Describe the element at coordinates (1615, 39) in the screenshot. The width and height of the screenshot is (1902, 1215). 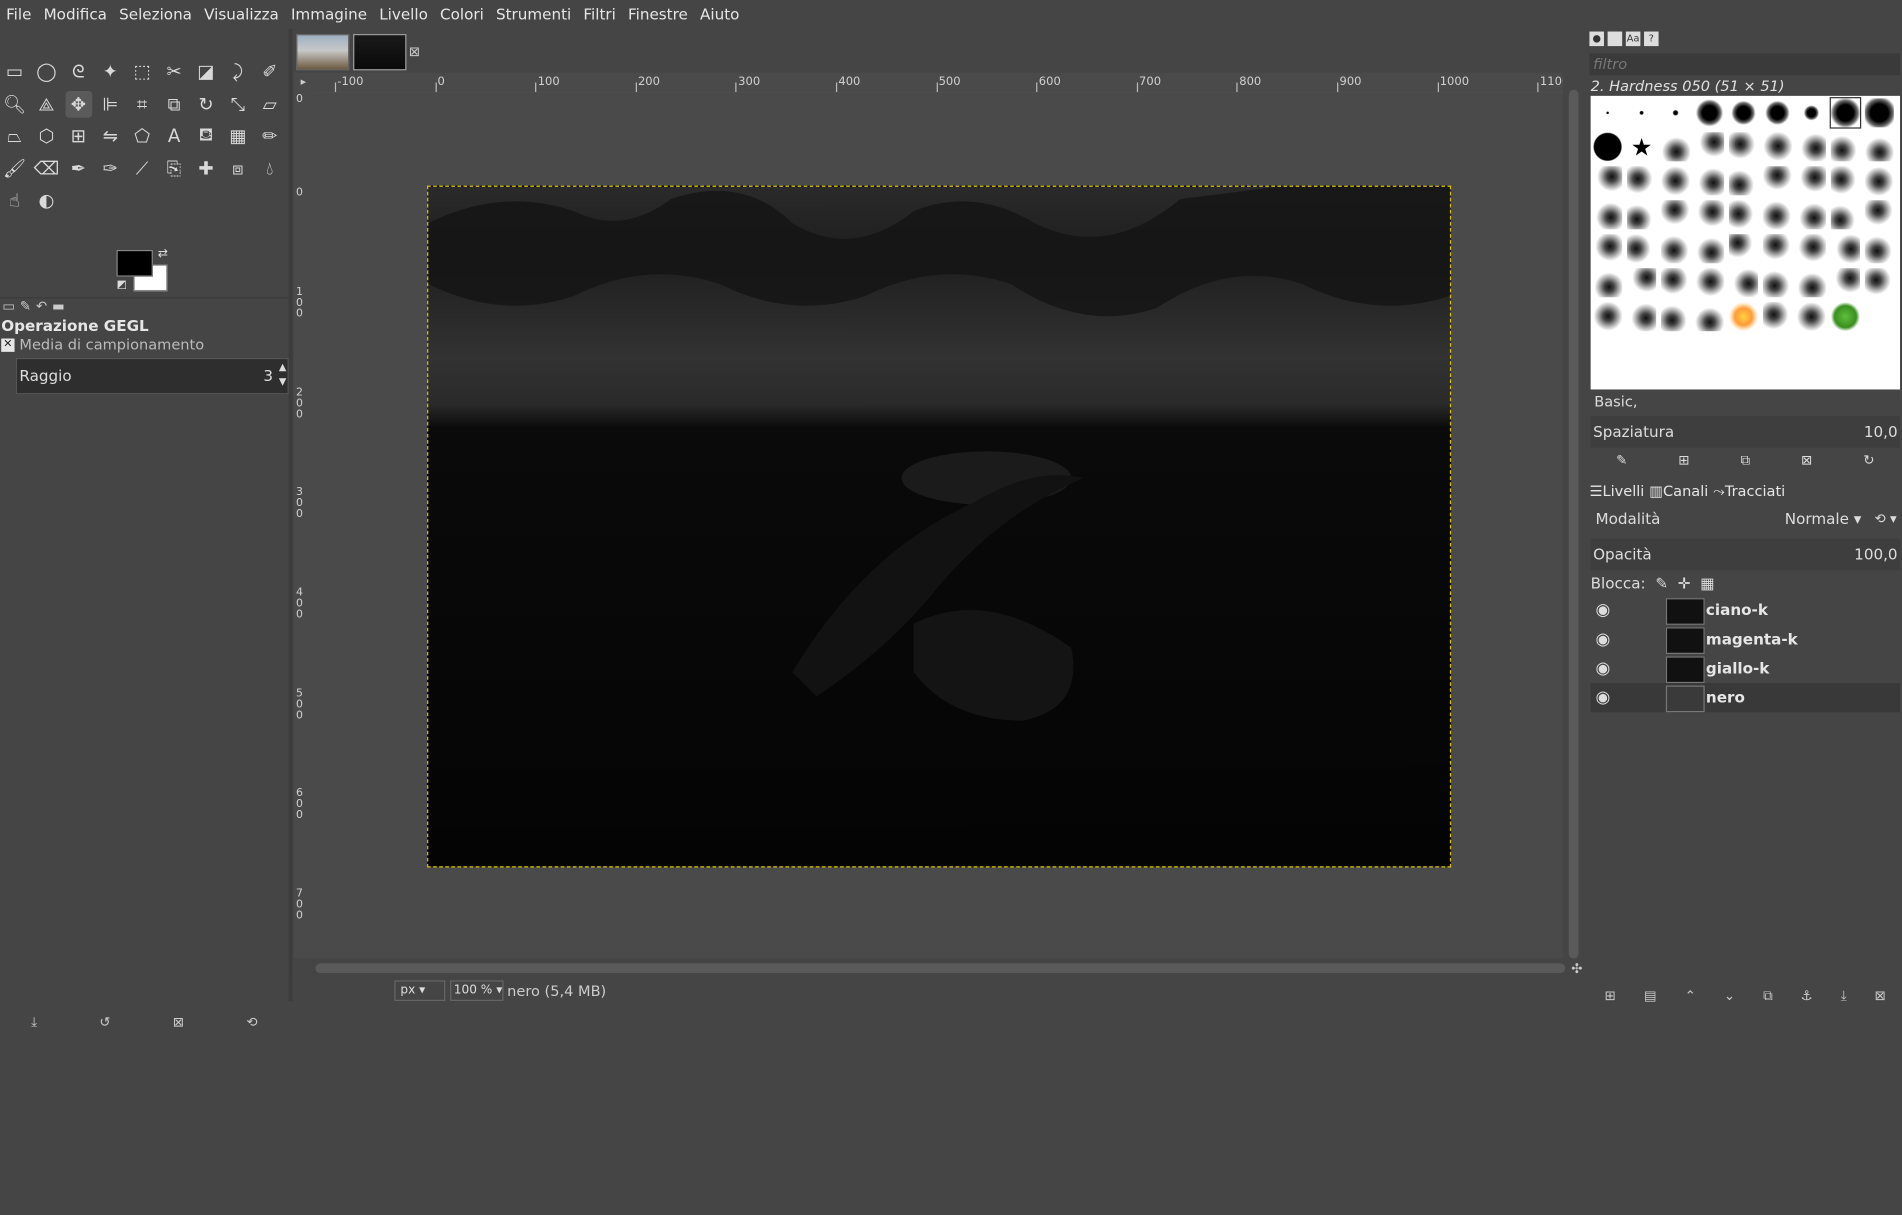
I see `patterns-tab-icon` at that location.